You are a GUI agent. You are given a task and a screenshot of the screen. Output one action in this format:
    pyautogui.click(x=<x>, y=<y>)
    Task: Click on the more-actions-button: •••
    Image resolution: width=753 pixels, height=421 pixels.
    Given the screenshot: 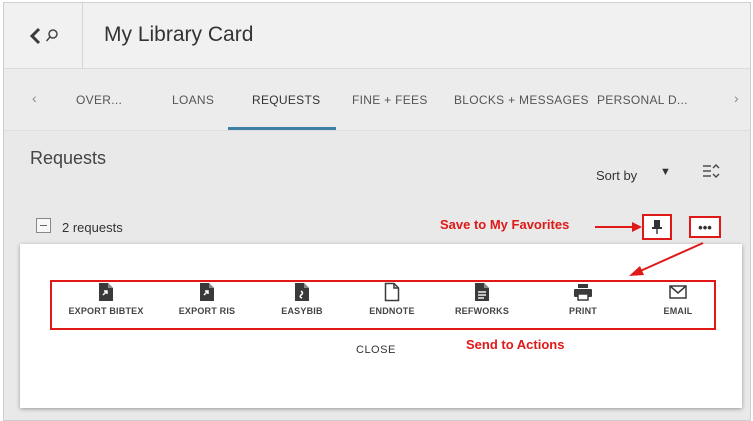 What is the action you would take?
    pyautogui.click(x=705, y=227)
    